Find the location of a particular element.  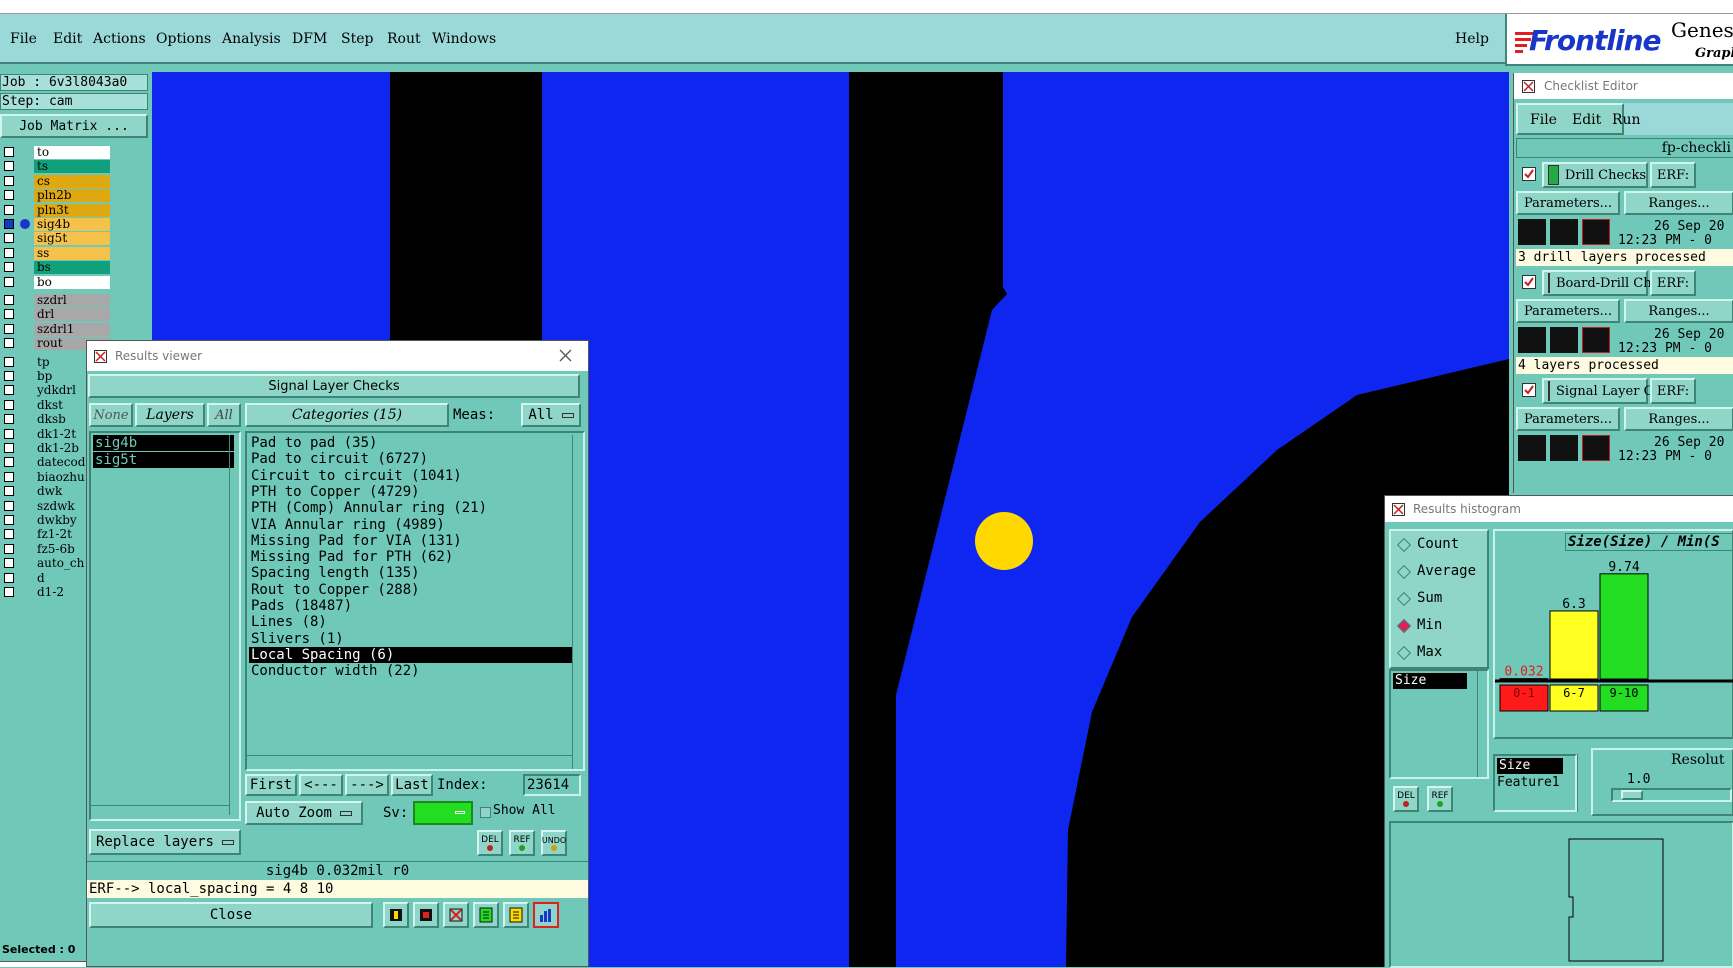

none-button: None is located at coordinates (111, 415).